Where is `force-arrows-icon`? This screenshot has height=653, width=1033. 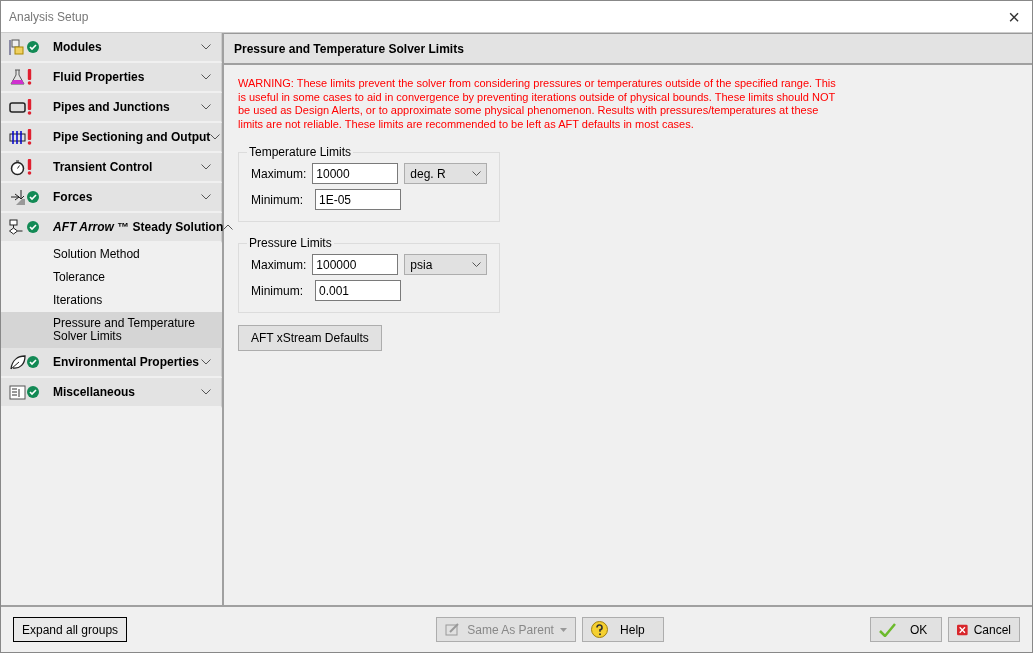
force-arrows-icon is located at coordinates (17, 197).